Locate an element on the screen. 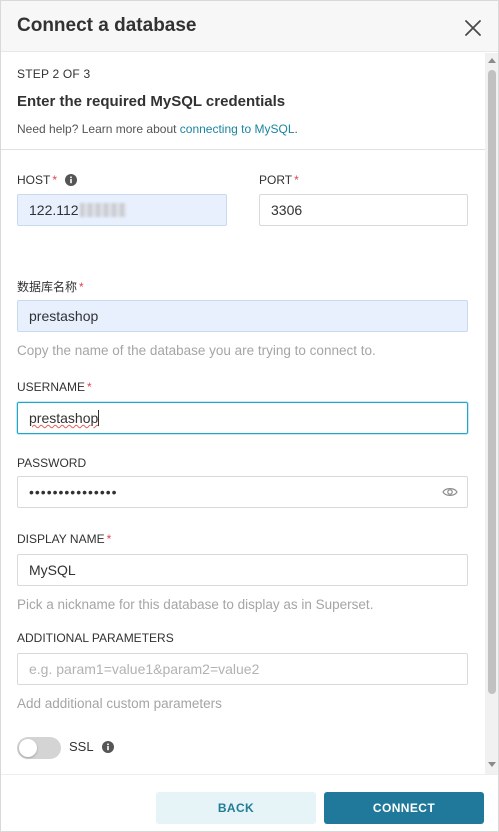  help-suffix: . is located at coordinates (296, 129).